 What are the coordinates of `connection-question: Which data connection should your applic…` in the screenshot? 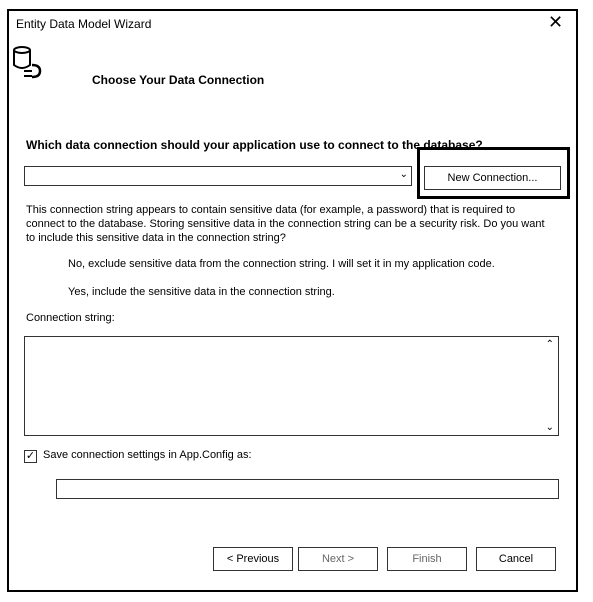 It's located at (254, 145).